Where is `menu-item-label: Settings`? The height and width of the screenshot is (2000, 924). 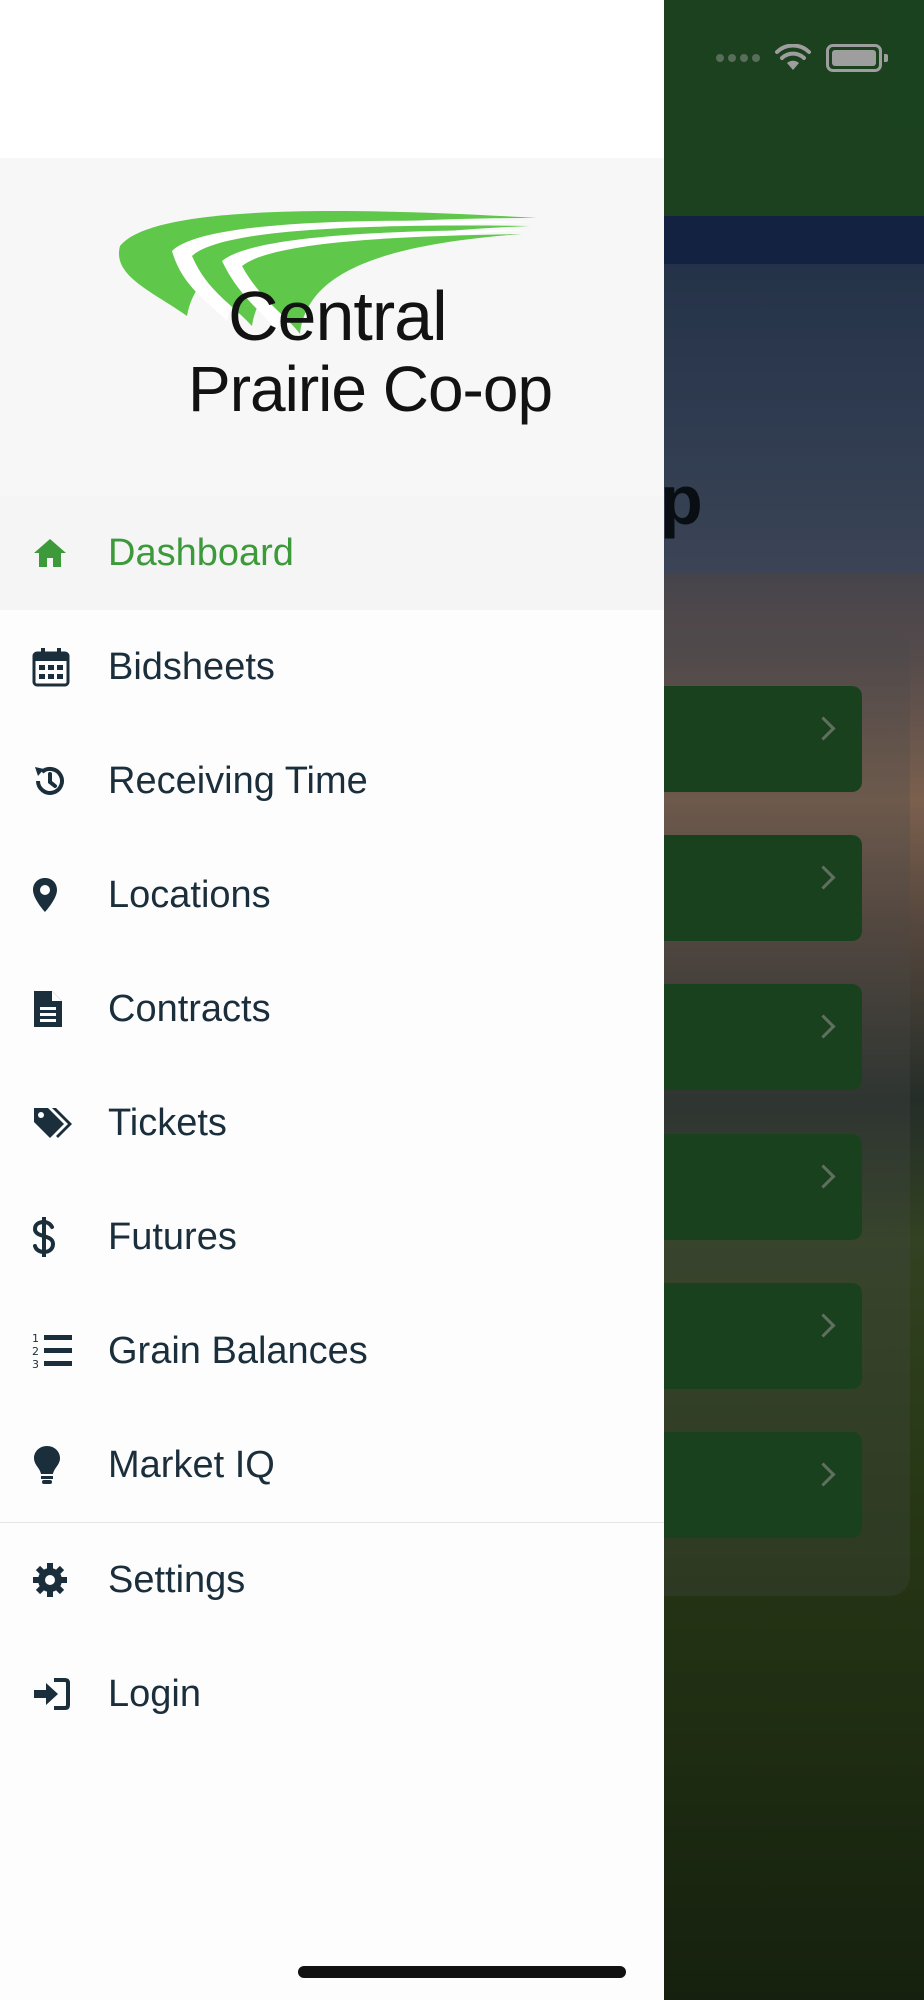
menu-item-label: Settings is located at coordinates (177, 1579).